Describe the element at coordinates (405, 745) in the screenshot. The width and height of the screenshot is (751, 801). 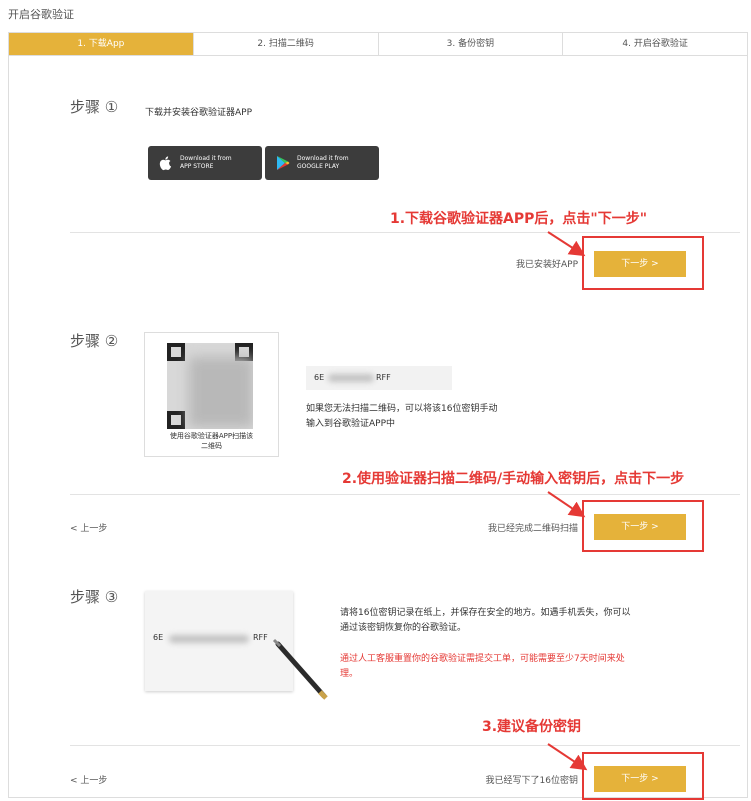
I see `step3-divider` at that location.